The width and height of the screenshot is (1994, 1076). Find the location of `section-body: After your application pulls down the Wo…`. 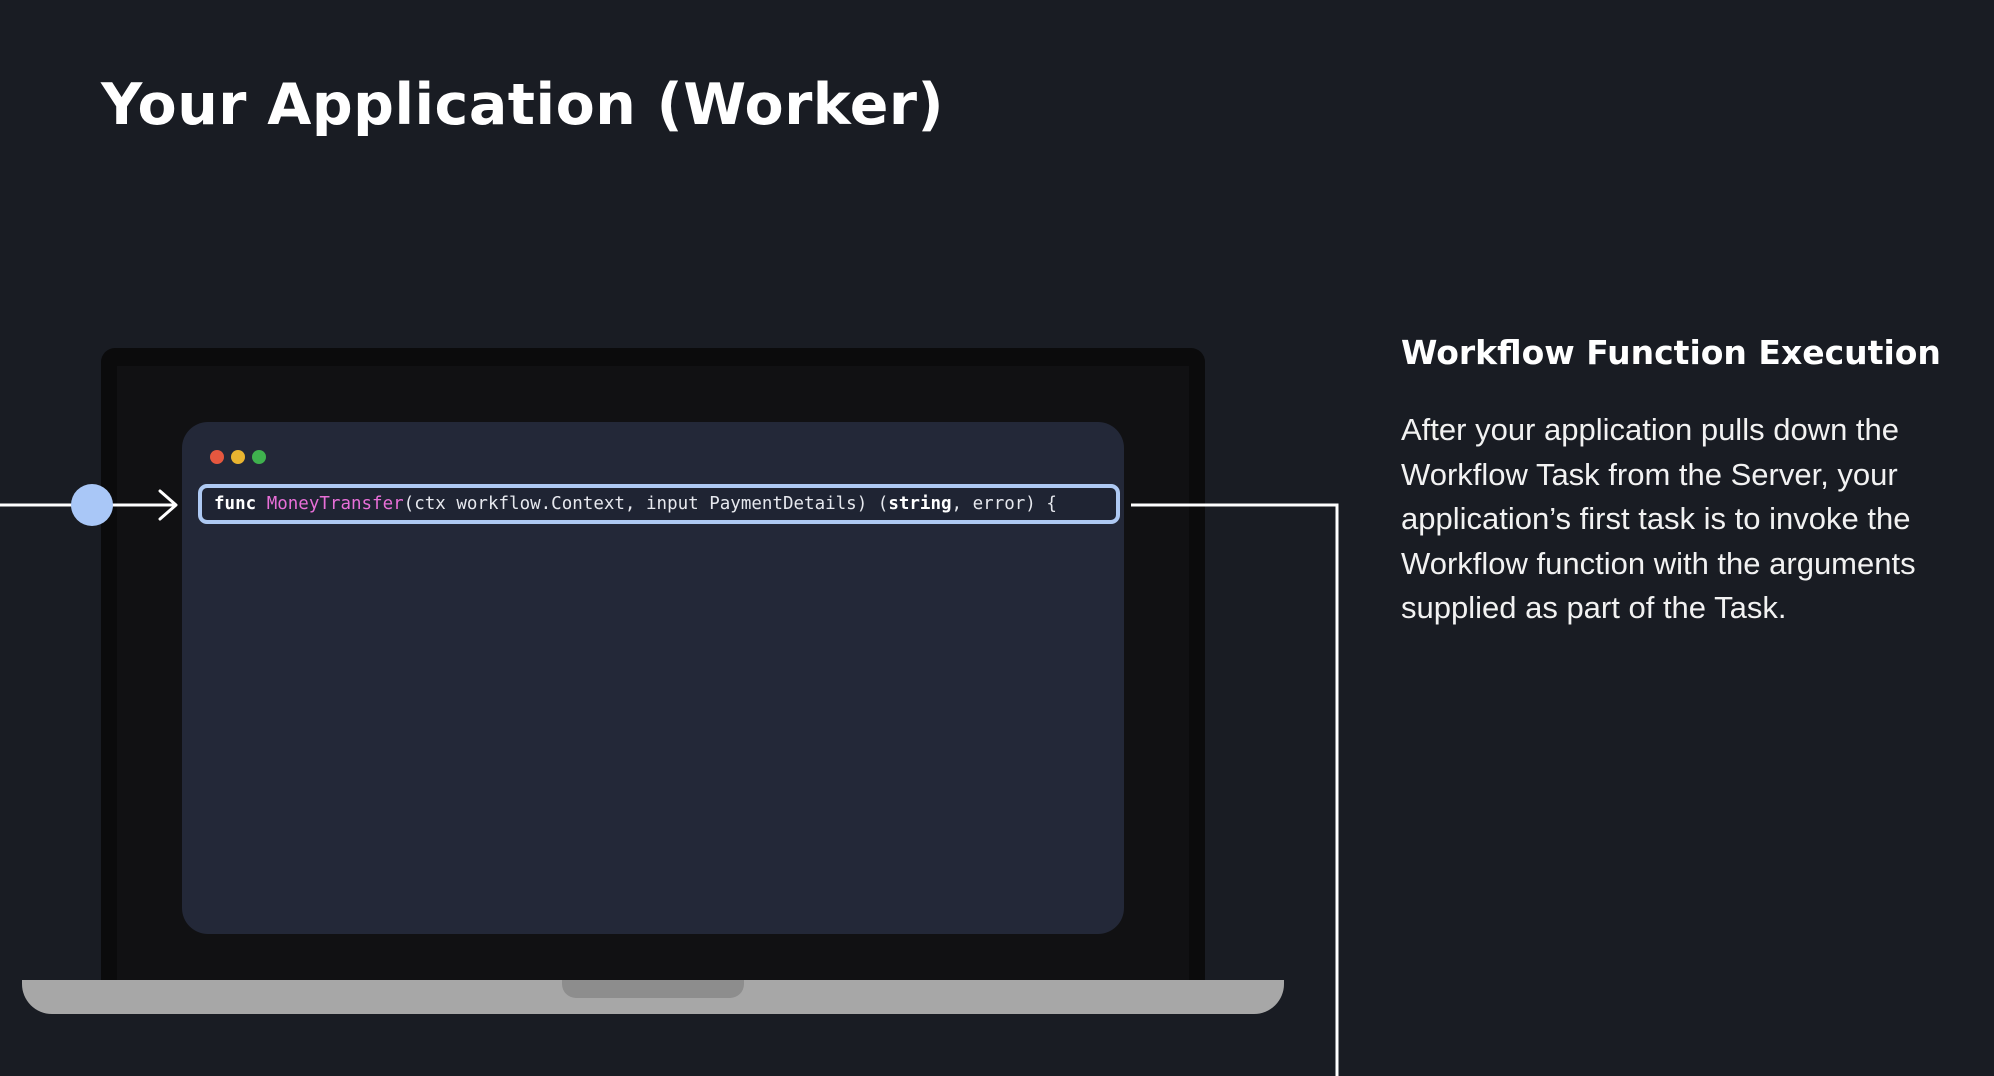

section-body: After your application pulls down the Wo… is located at coordinates (1658, 518).